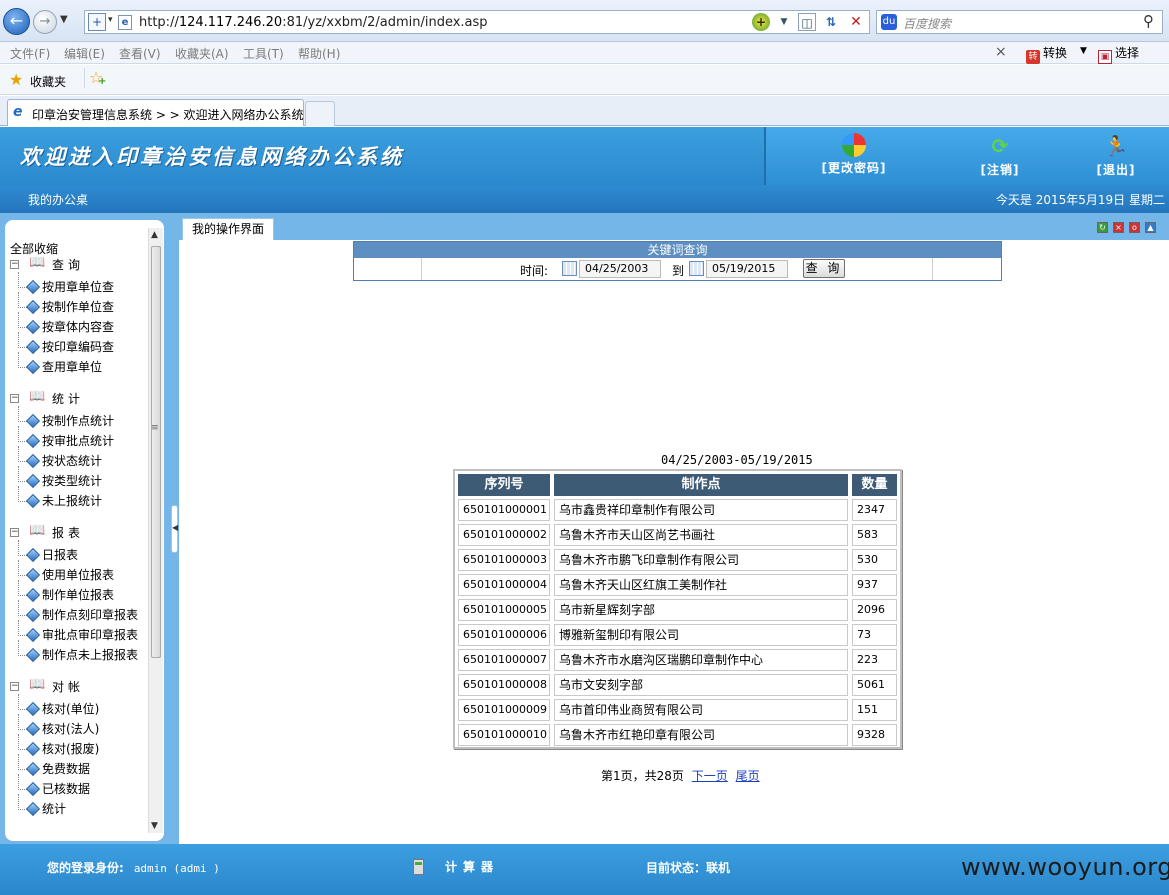 The width and height of the screenshot is (1169, 895). What do you see at coordinates (854, 157) in the screenshot?
I see `change-password-button: [更改密码]` at bounding box center [854, 157].